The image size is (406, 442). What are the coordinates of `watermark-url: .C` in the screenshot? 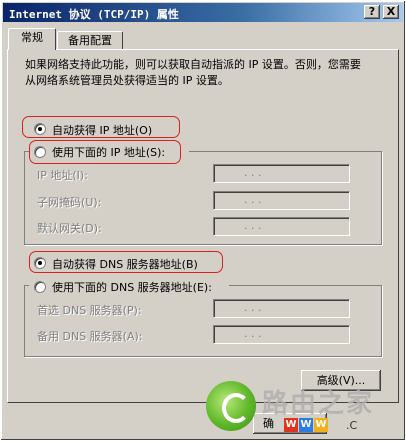 It's located at (352, 425).